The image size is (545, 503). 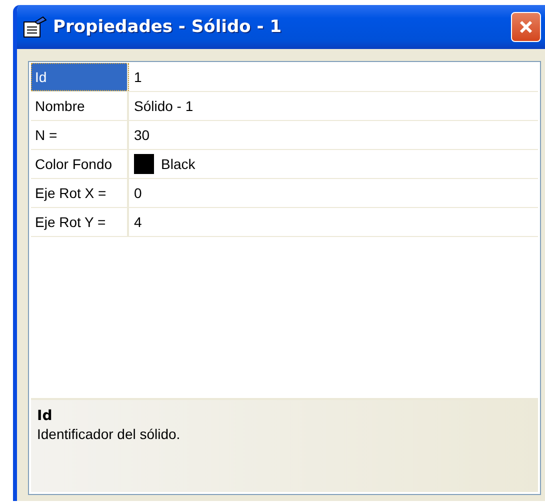 I want to click on property-value: Black, so click(x=178, y=164).